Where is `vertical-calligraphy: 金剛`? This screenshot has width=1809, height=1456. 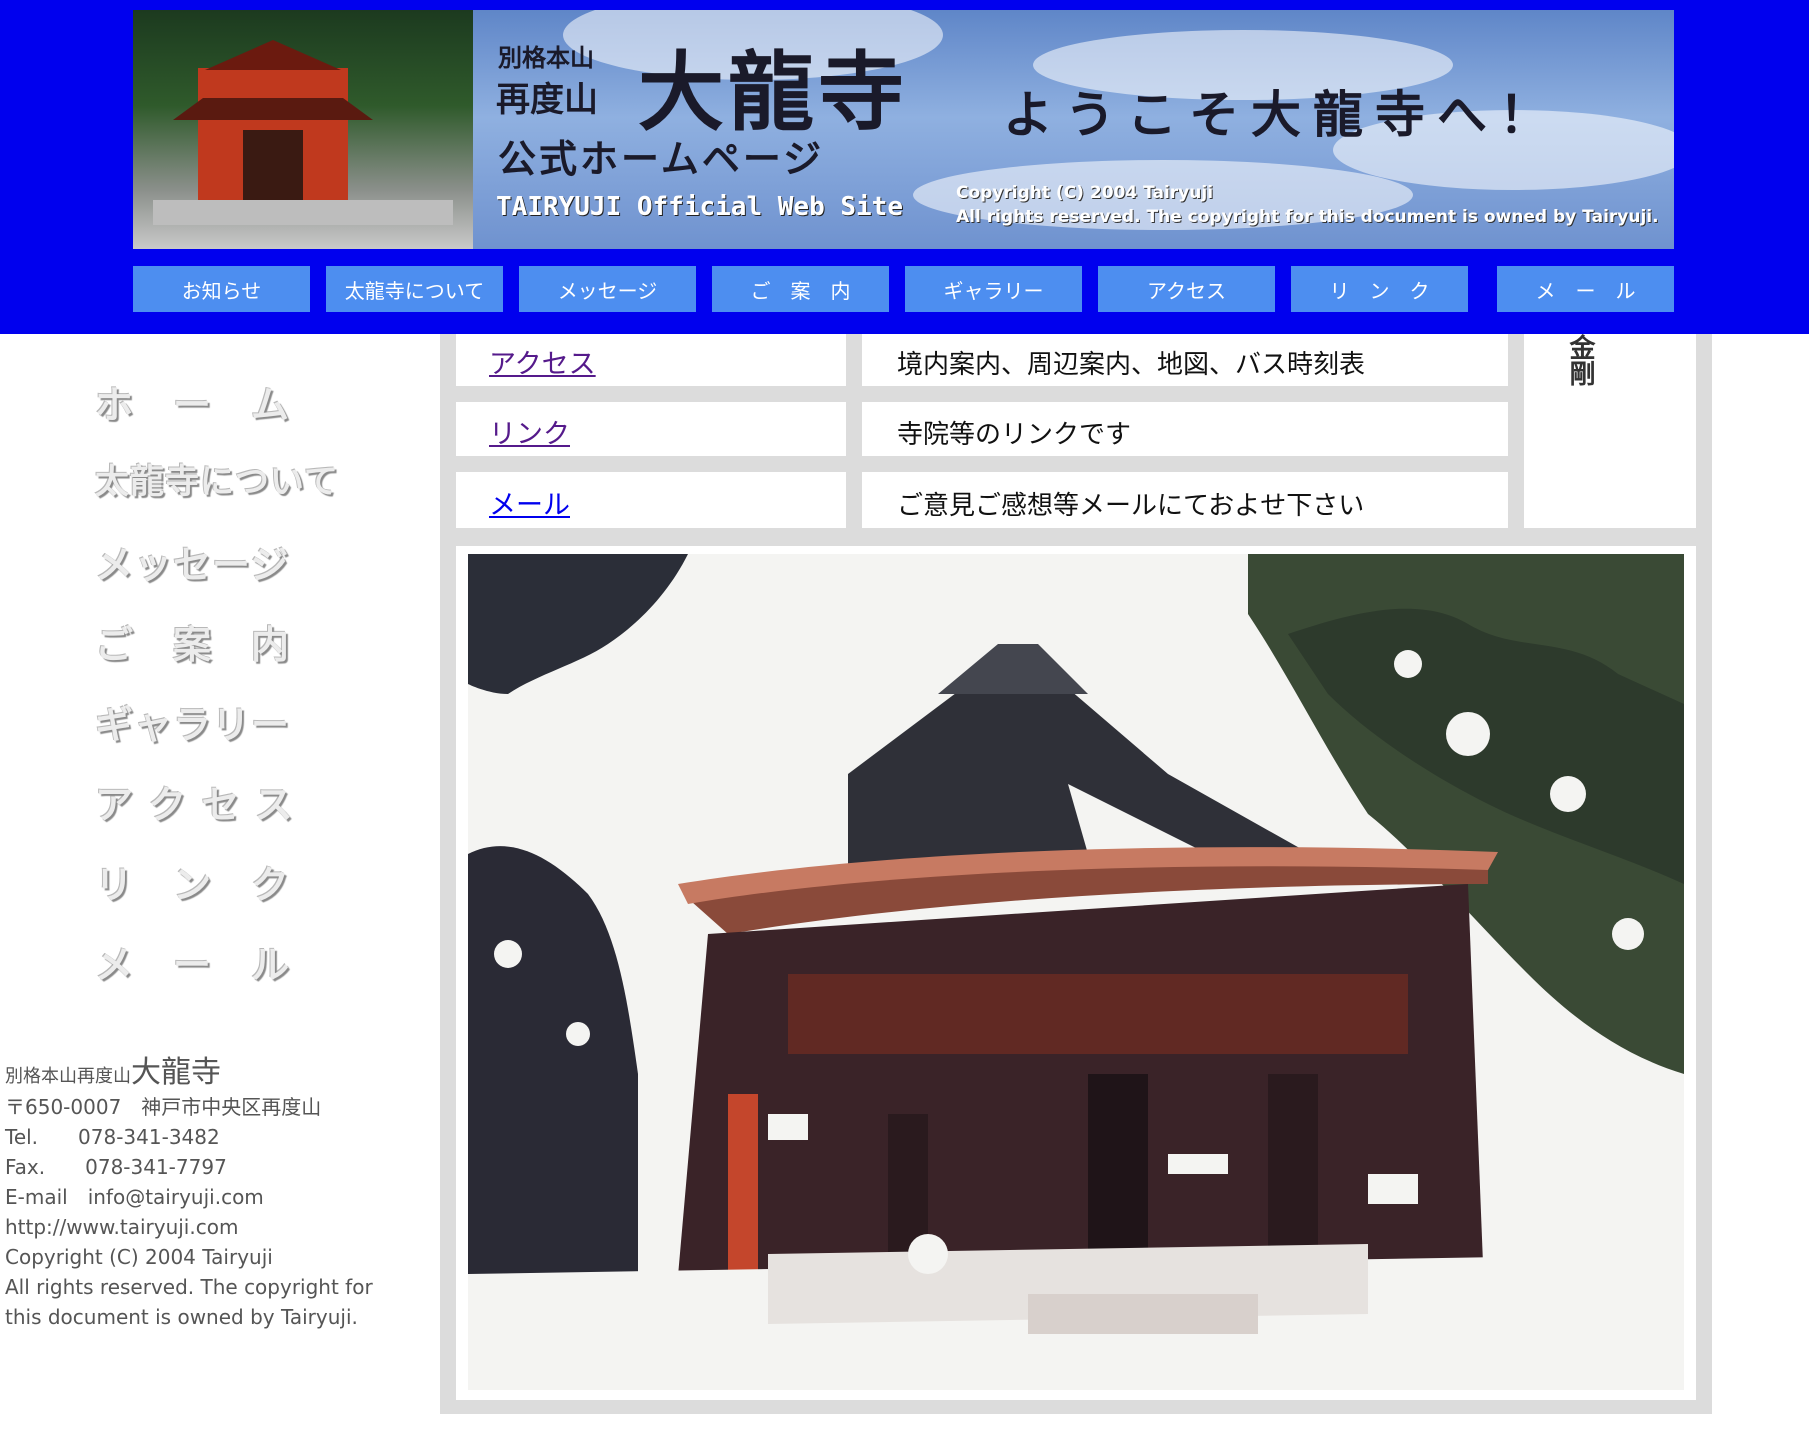 vertical-calligraphy: 金剛 is located at coordinates (1580, 360).